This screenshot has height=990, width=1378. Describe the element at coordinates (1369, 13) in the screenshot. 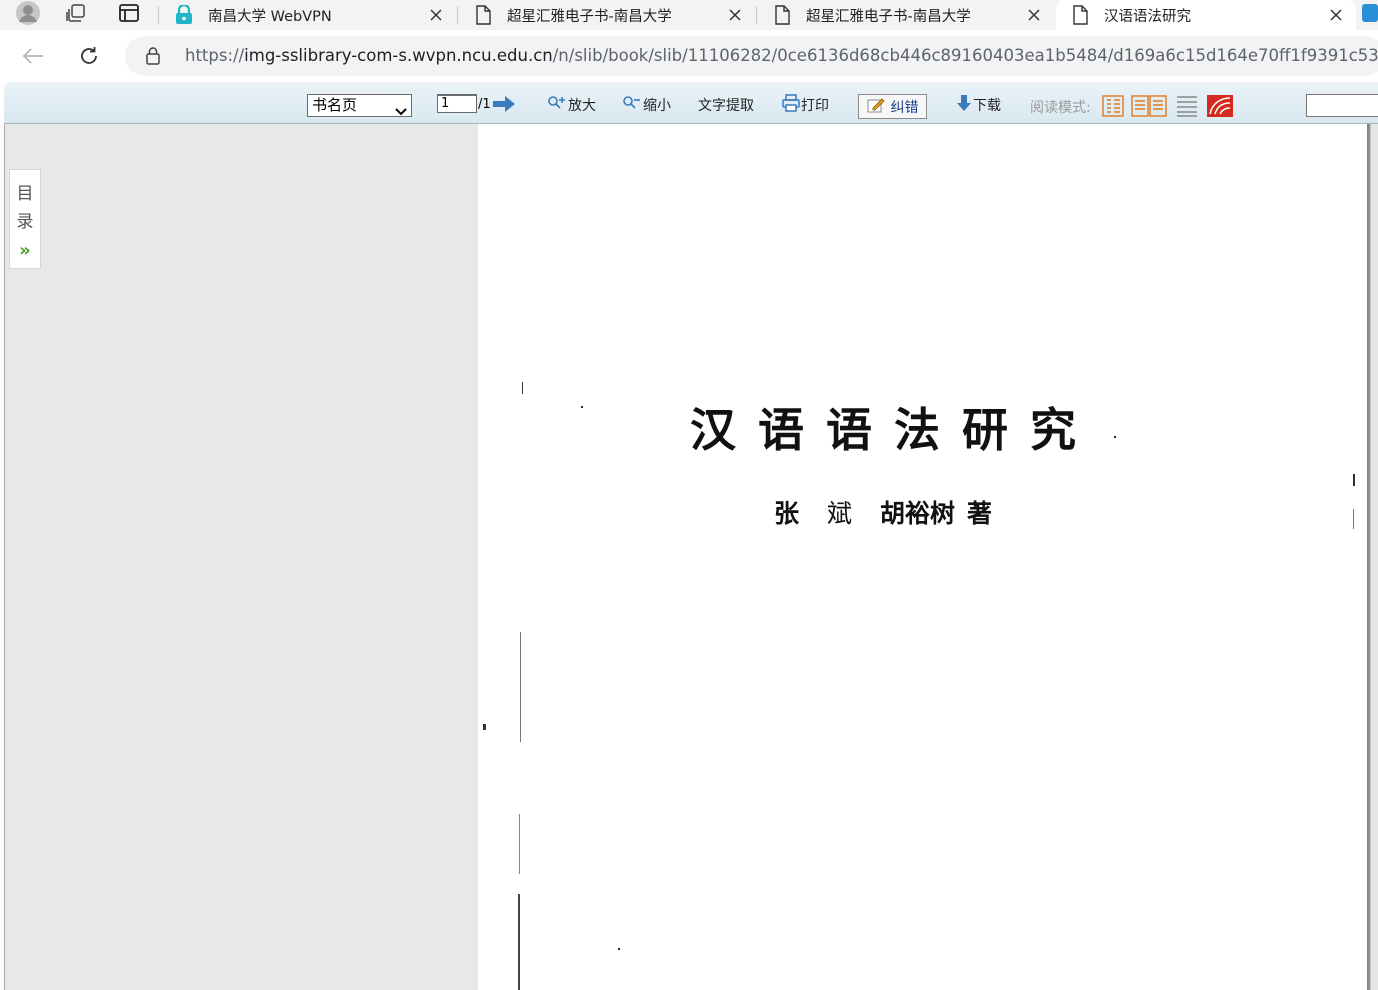

I see `new-tab-icon` at that location.